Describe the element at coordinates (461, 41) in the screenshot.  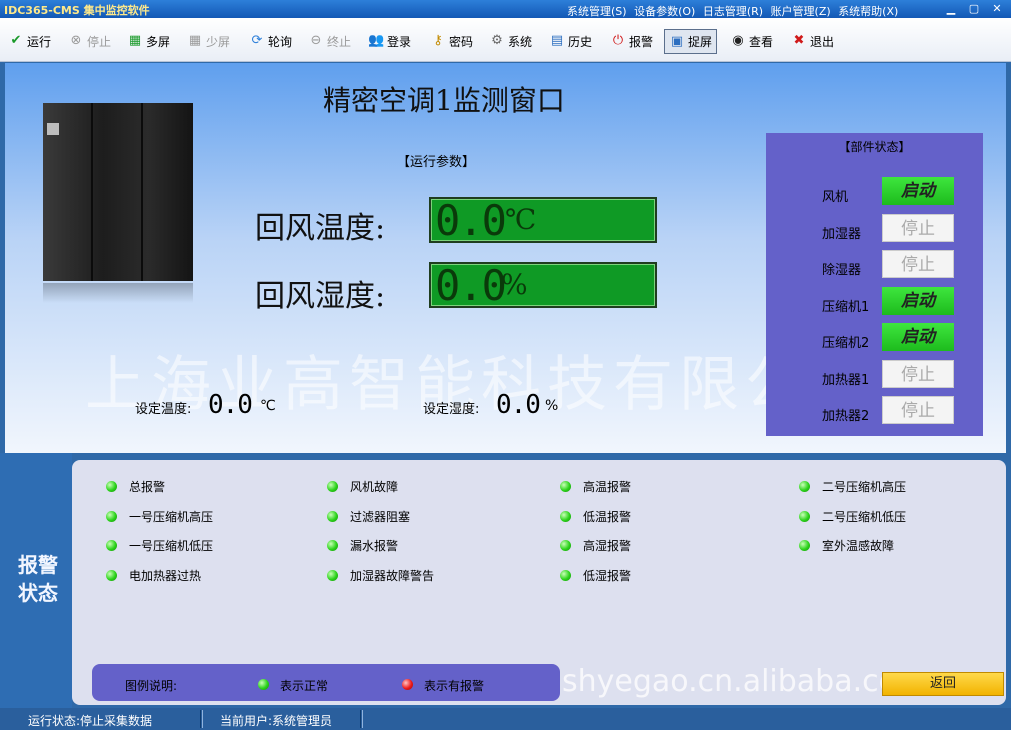
I see `toolbar-button-label: 密码` at that location.